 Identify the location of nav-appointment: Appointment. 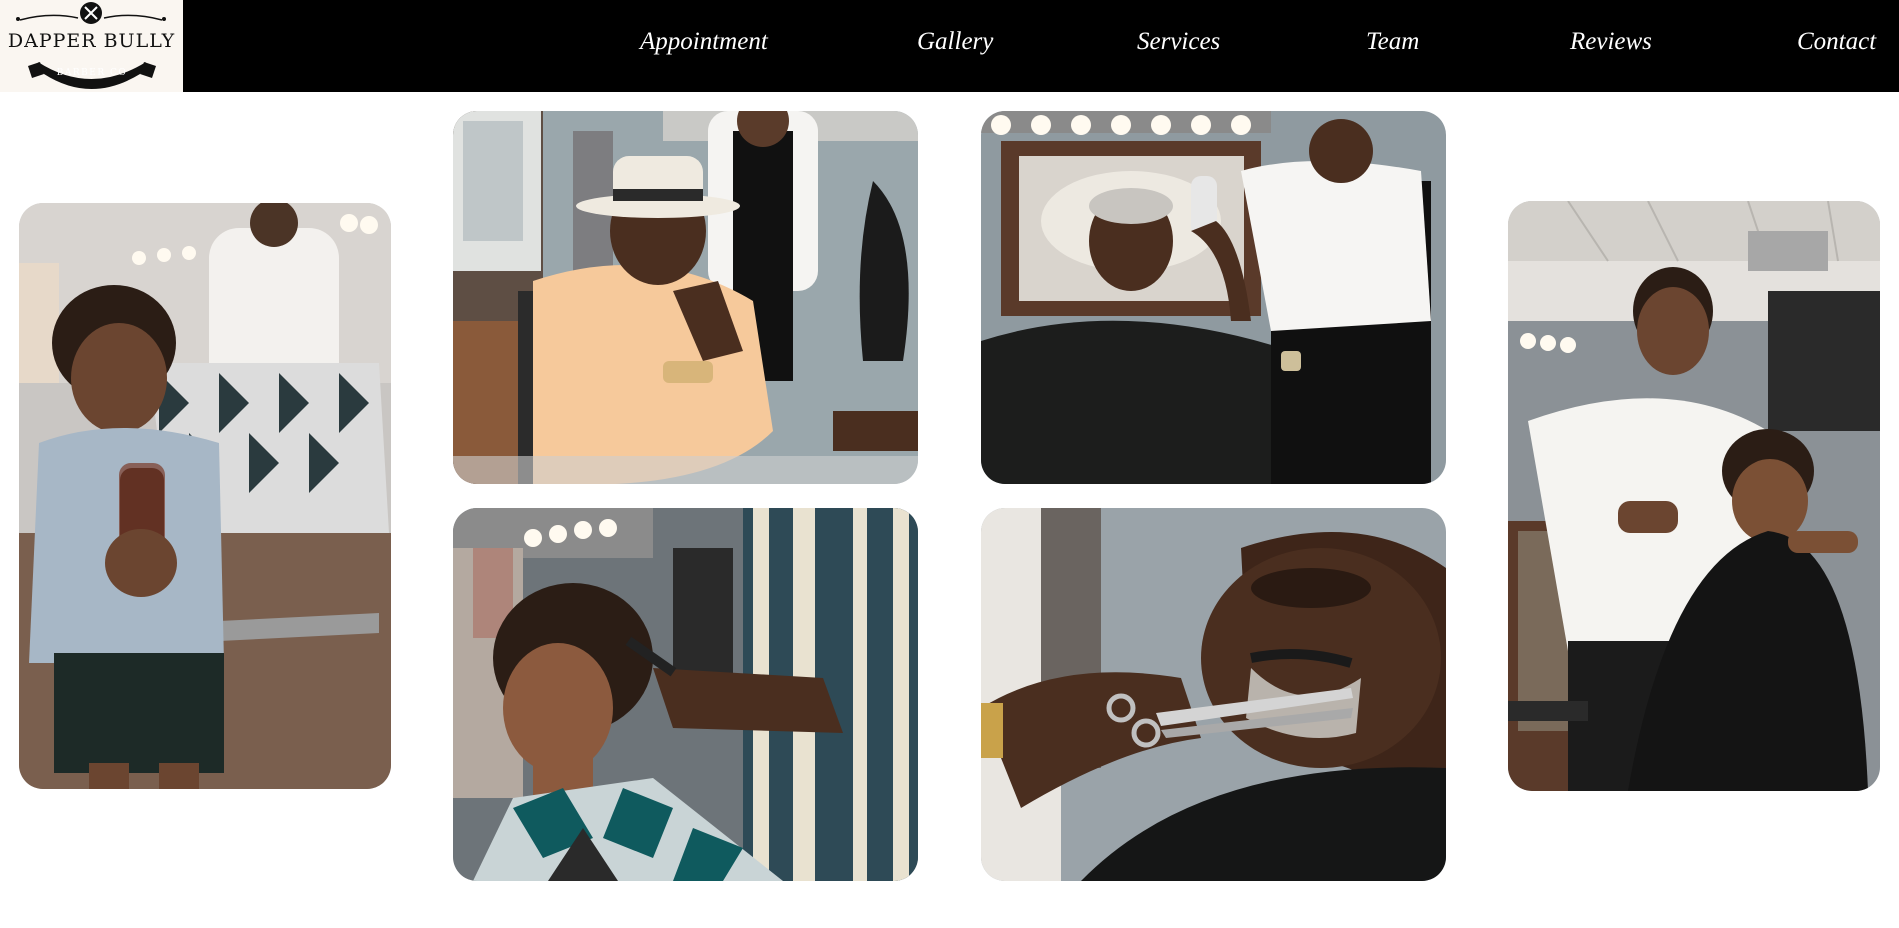
(704, 42).